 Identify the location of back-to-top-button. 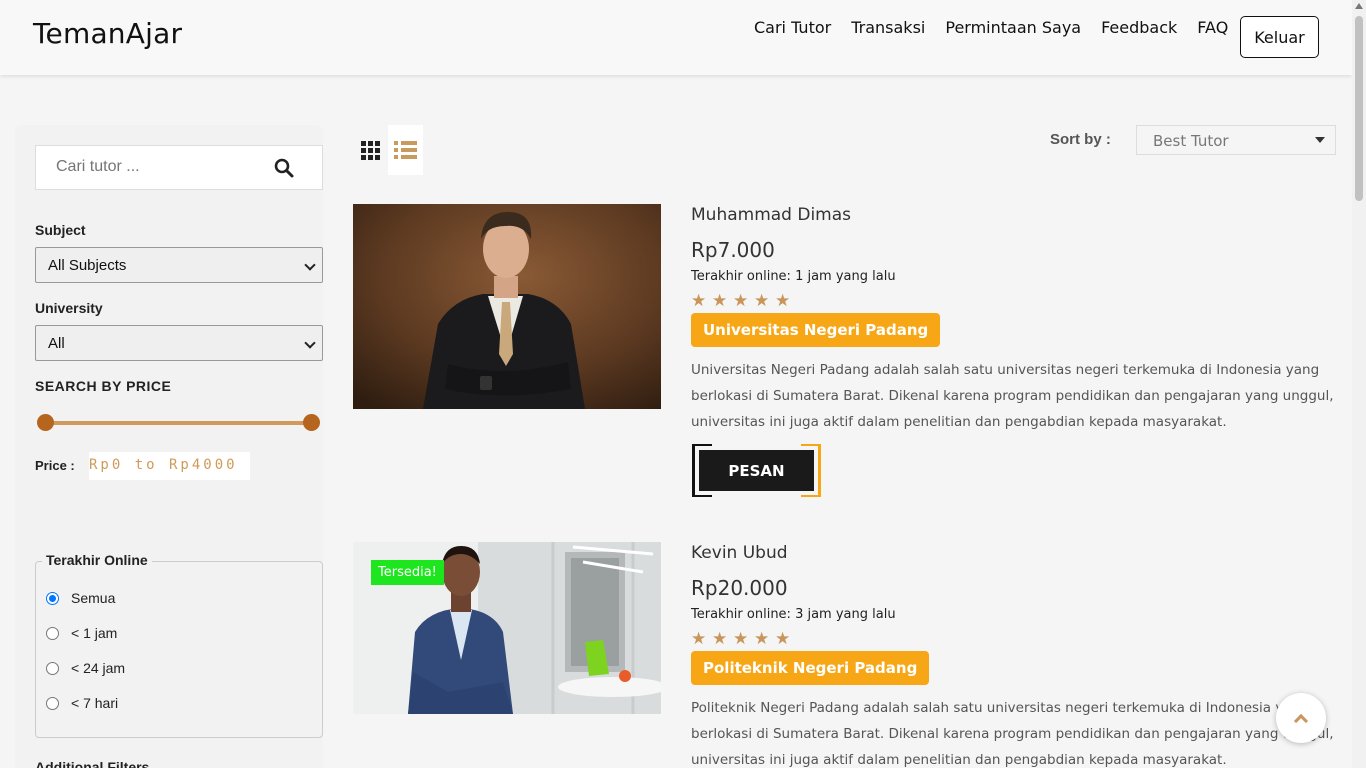
(1301, 718).